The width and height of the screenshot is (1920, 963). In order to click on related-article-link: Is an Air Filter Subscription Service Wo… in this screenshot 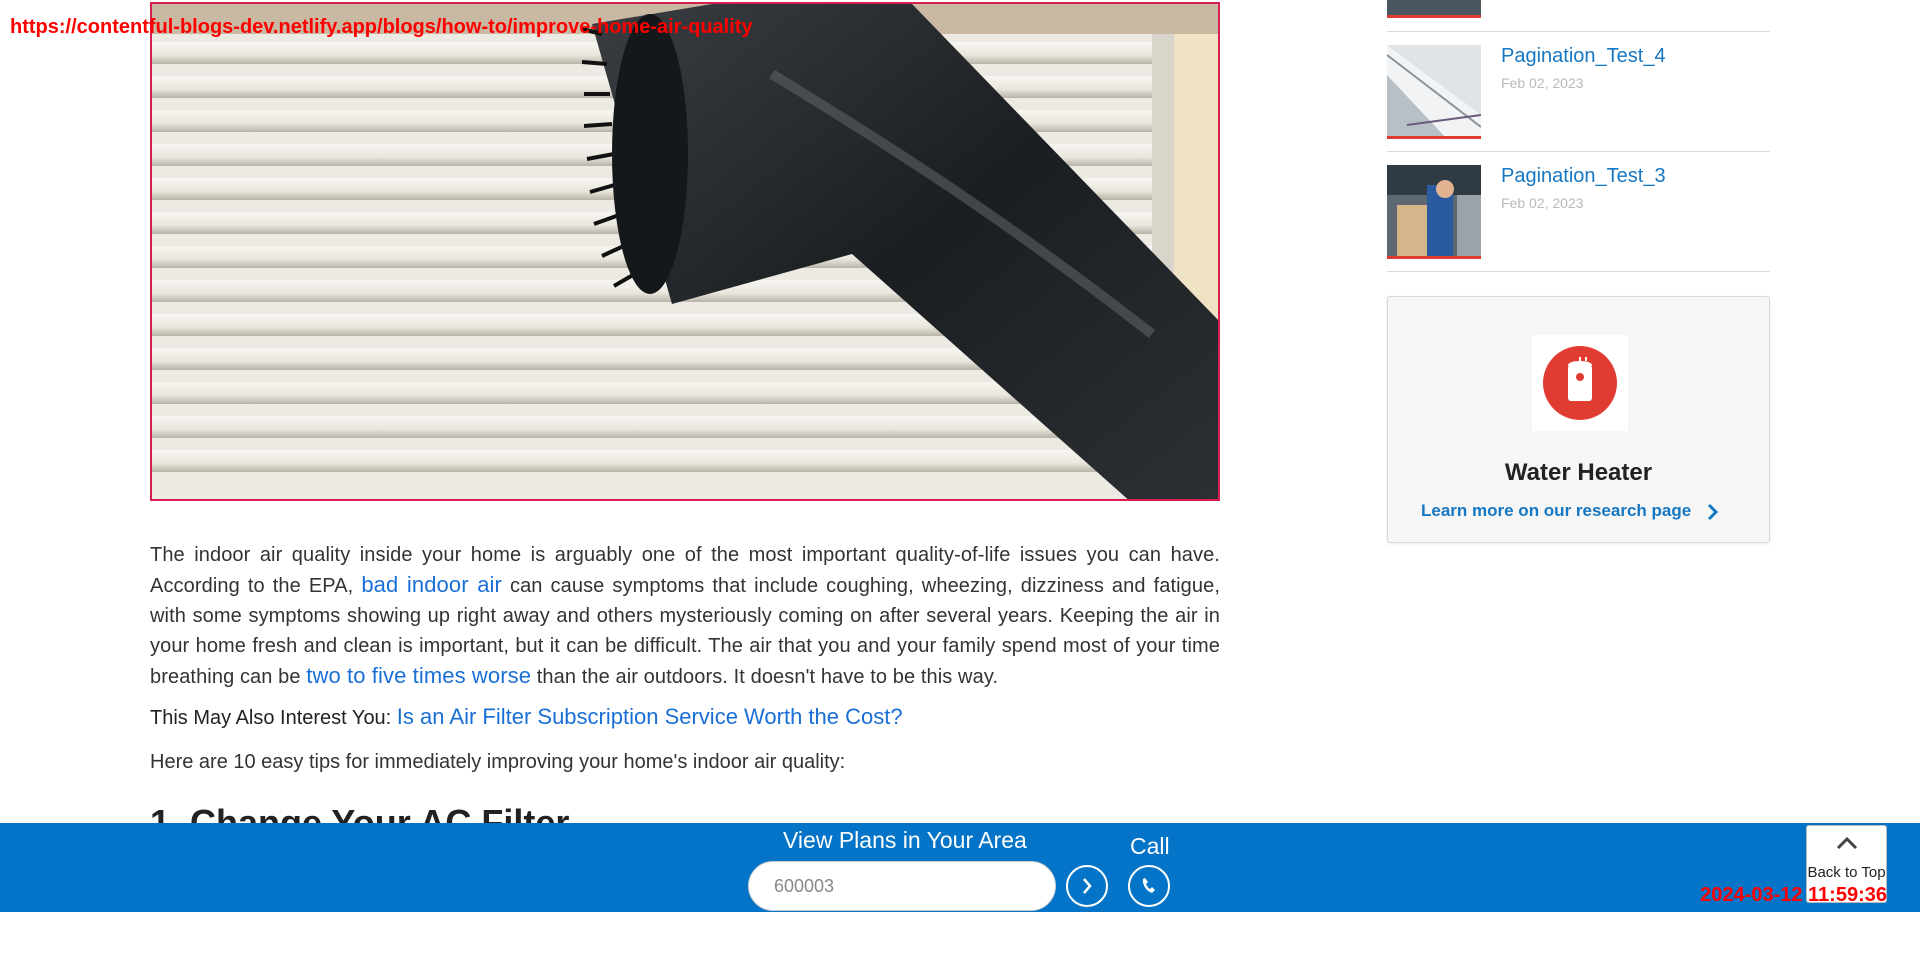, I will do `click(650, 716)`.